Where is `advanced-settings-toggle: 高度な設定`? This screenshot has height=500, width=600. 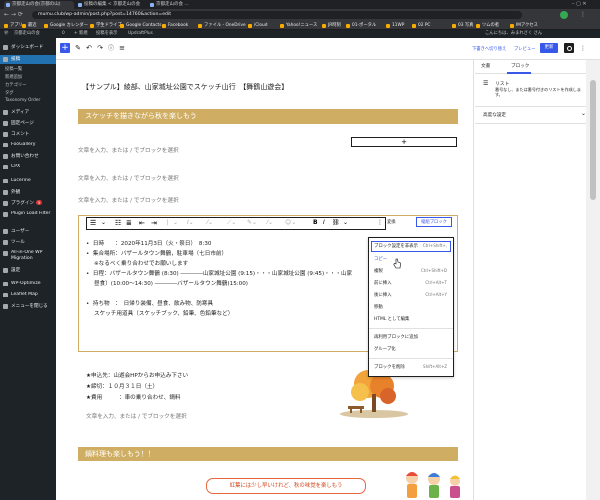 advanced-settings-toggle: 高度な設定 is located at coordinates (494, 115).